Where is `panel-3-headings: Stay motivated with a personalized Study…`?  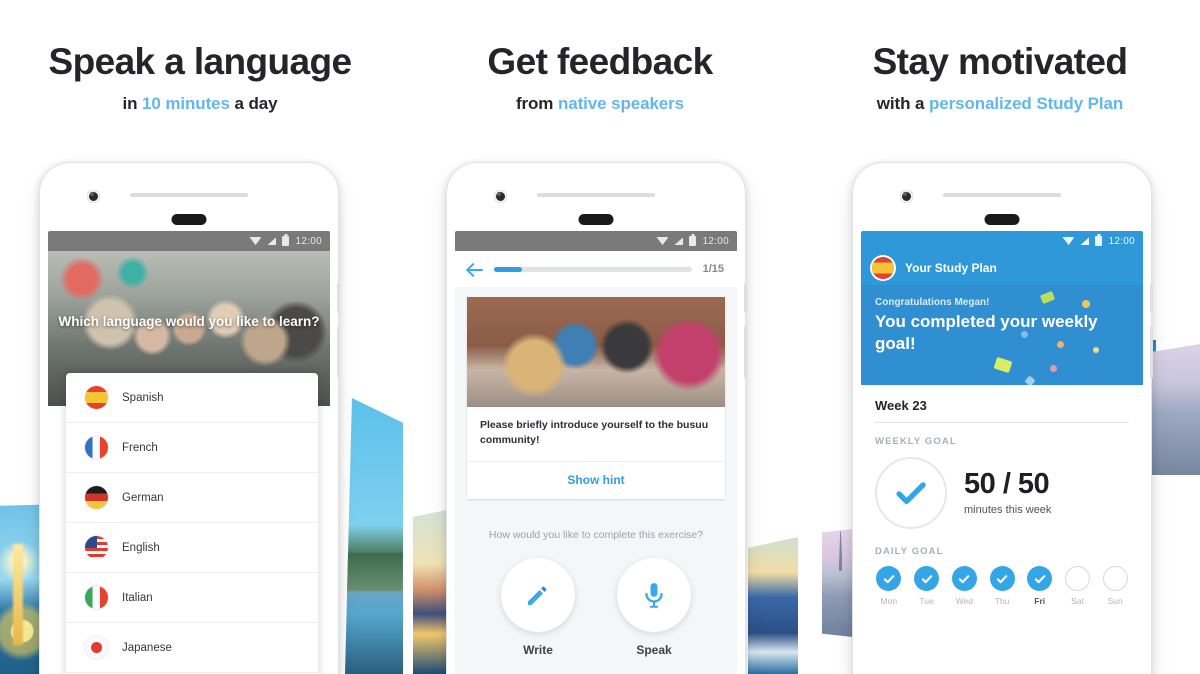
panel-3-headings: Stay motivated with a personalized Study… is located at coordinates (1000, 77).